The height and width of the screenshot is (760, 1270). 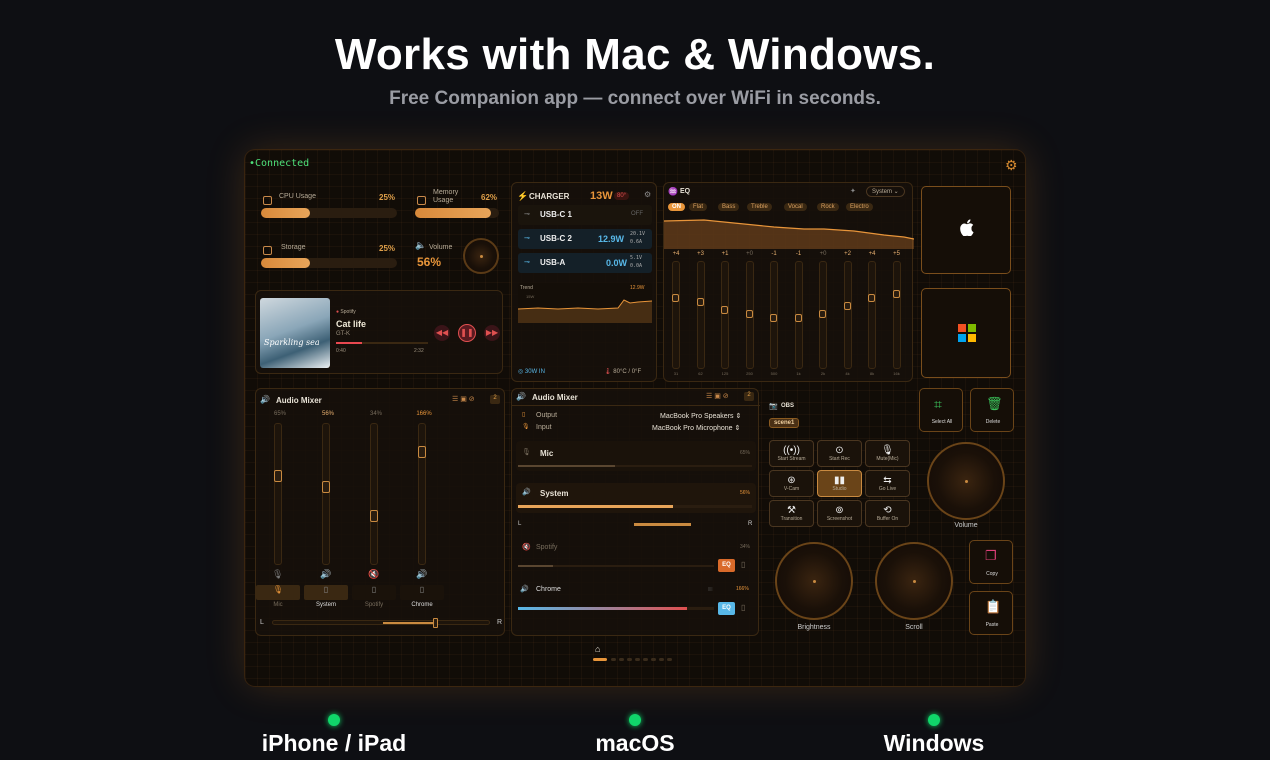 I want to click on select-all-button: ⌗ Select All, so click(x=941, y=410).